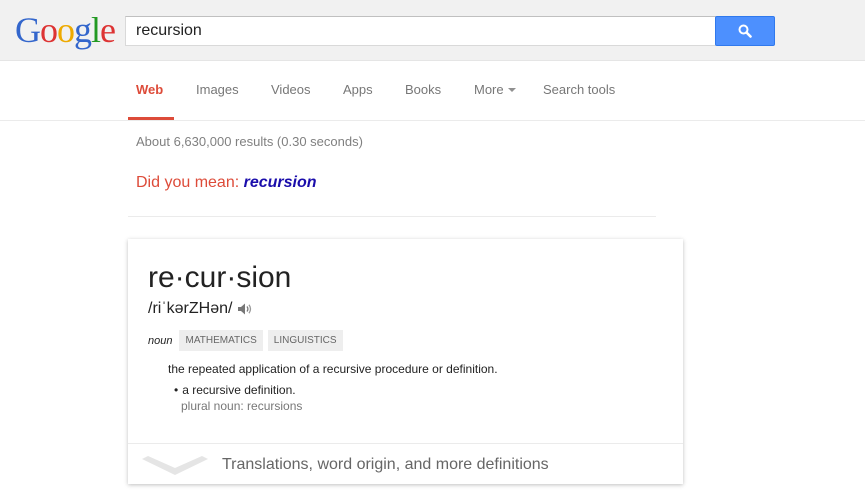 The height and width of the screenshot is (498, 865). I want to click on did-you-mean-link: recursion, so click(280, 182).